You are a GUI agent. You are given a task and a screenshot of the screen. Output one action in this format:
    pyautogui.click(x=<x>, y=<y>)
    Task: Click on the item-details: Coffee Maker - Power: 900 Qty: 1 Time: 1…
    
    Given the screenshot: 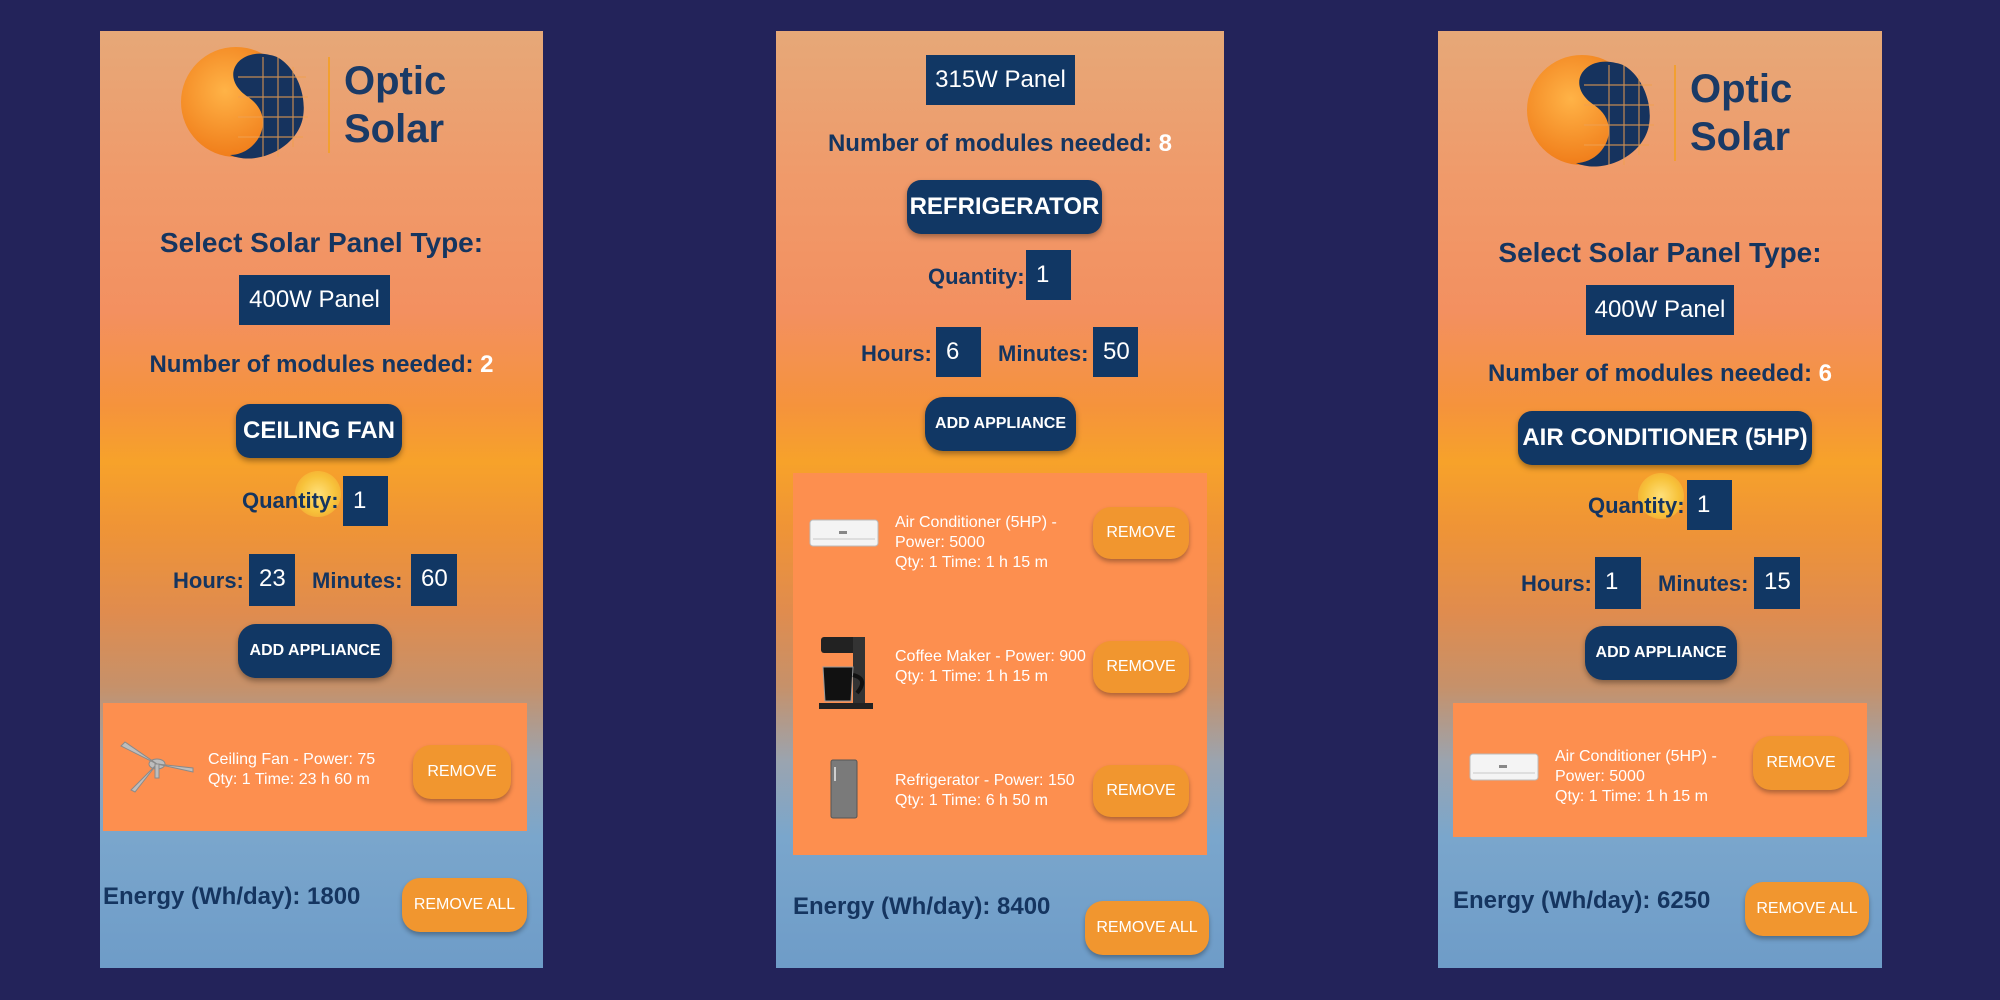 What is the action you would take?
    pyautogui.click(x=990, y=667)
    